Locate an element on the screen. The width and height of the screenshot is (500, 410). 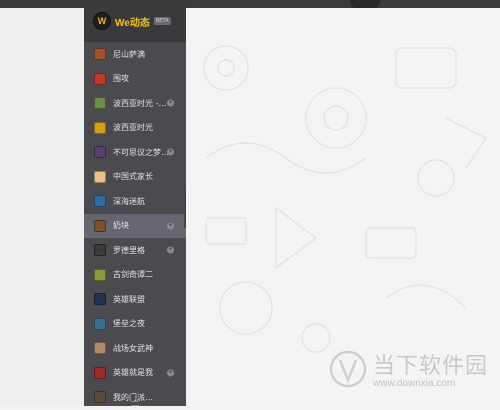
game-item: 英雄就是我 + is located at coordinates (135, 373).